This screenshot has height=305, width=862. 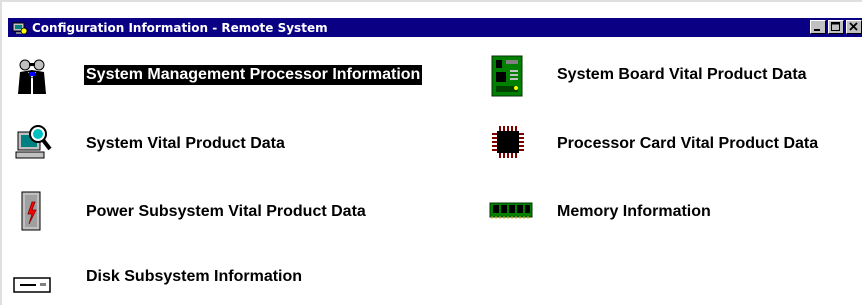 What do you see at coordinates (32, 212) in the screenshot?
I see `power-supply-icon` at bounding box center [32, 212].